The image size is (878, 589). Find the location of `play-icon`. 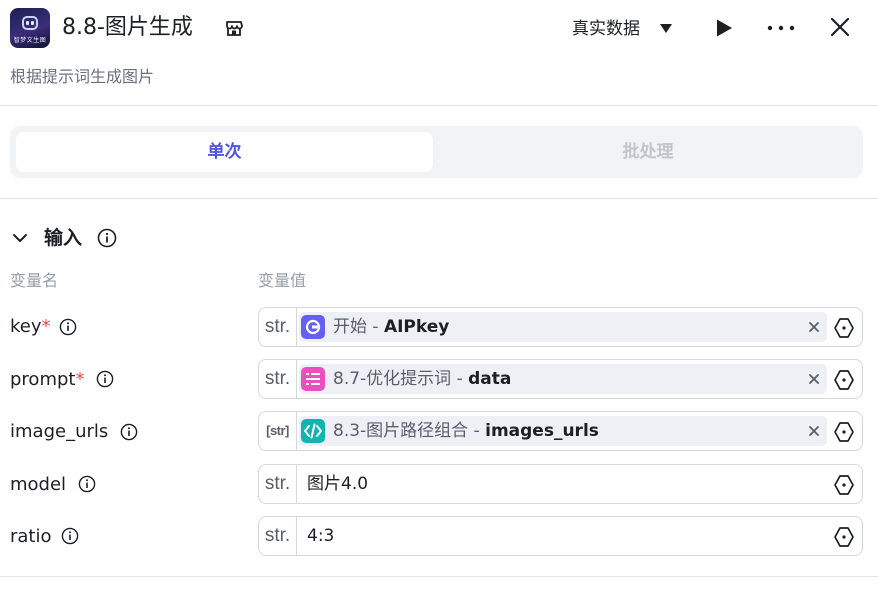

play-icon is located at coordinates (724, 28).